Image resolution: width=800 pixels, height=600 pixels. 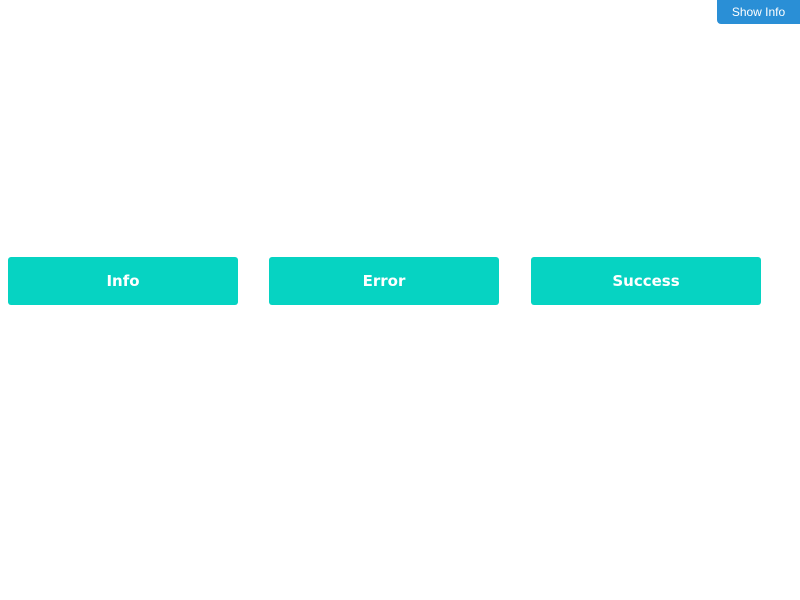 What do you see at coordinates (646, 281) in the screenshot?
I see `success-button: Success` at bounding box center [646, 281].